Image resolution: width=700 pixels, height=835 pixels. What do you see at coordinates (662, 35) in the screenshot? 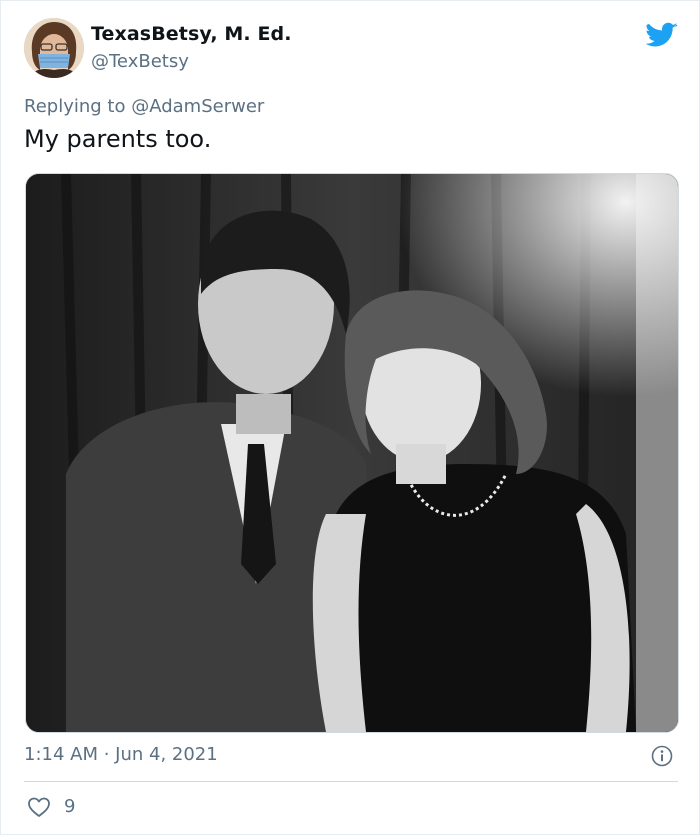
I see `twitter-bird-icon` at bounding box center [662, 35].